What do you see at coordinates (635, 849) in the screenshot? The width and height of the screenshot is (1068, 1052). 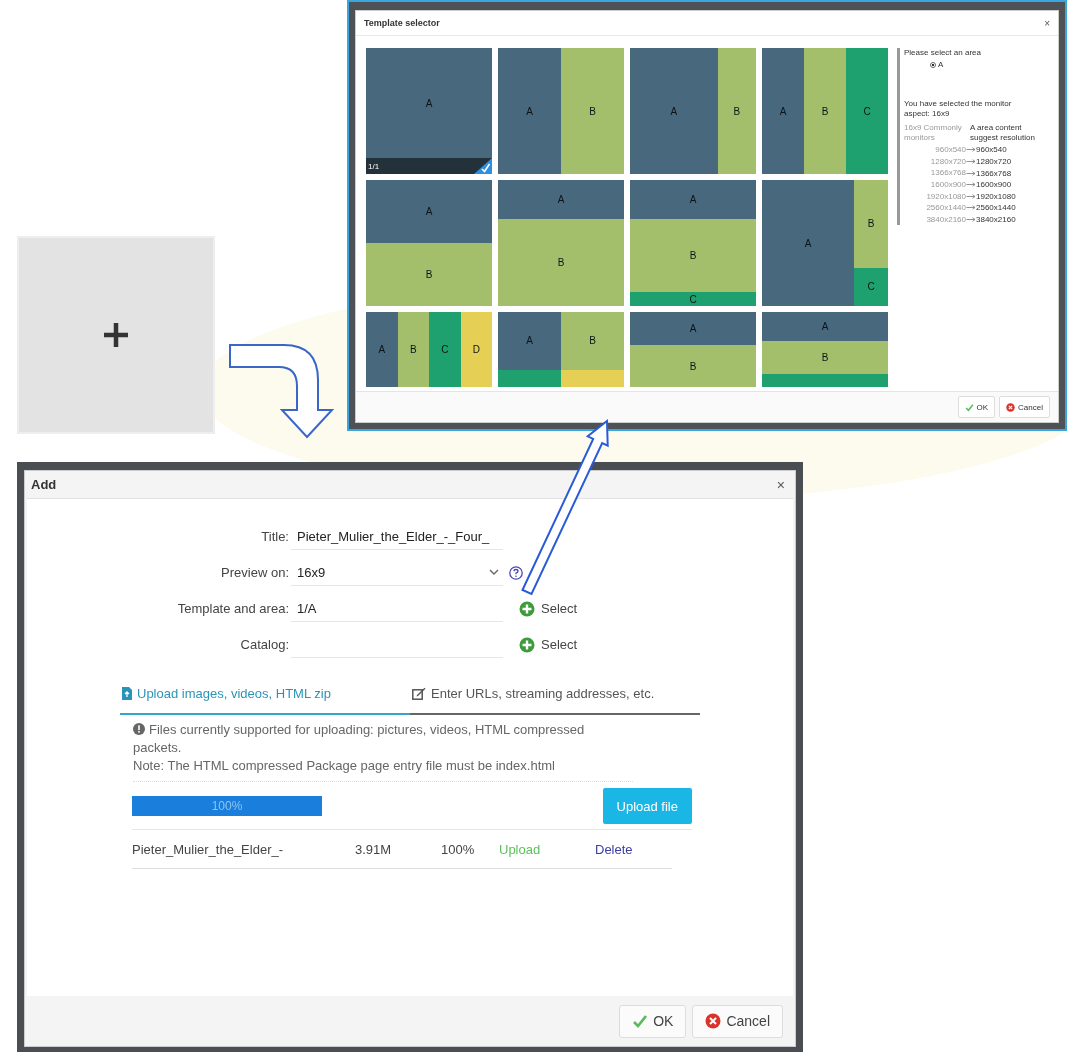 I see `delete-link: Delete` at bounding box center [635, 849].